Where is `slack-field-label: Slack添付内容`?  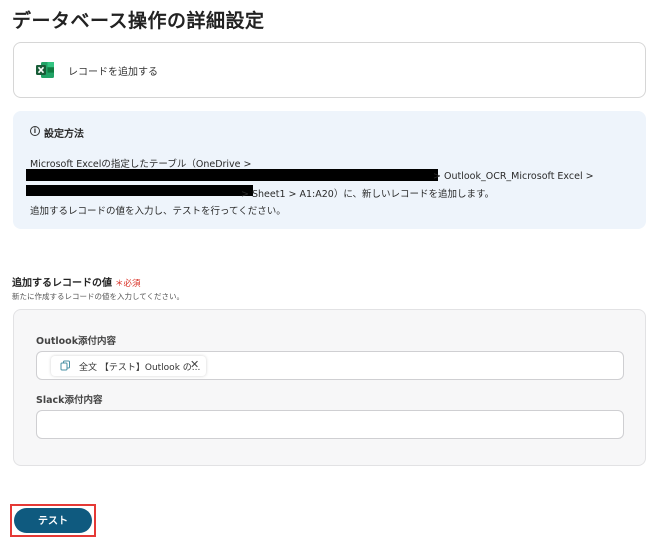
slack-field-label: Slack添付内容 is located at coordinates (69, 400).